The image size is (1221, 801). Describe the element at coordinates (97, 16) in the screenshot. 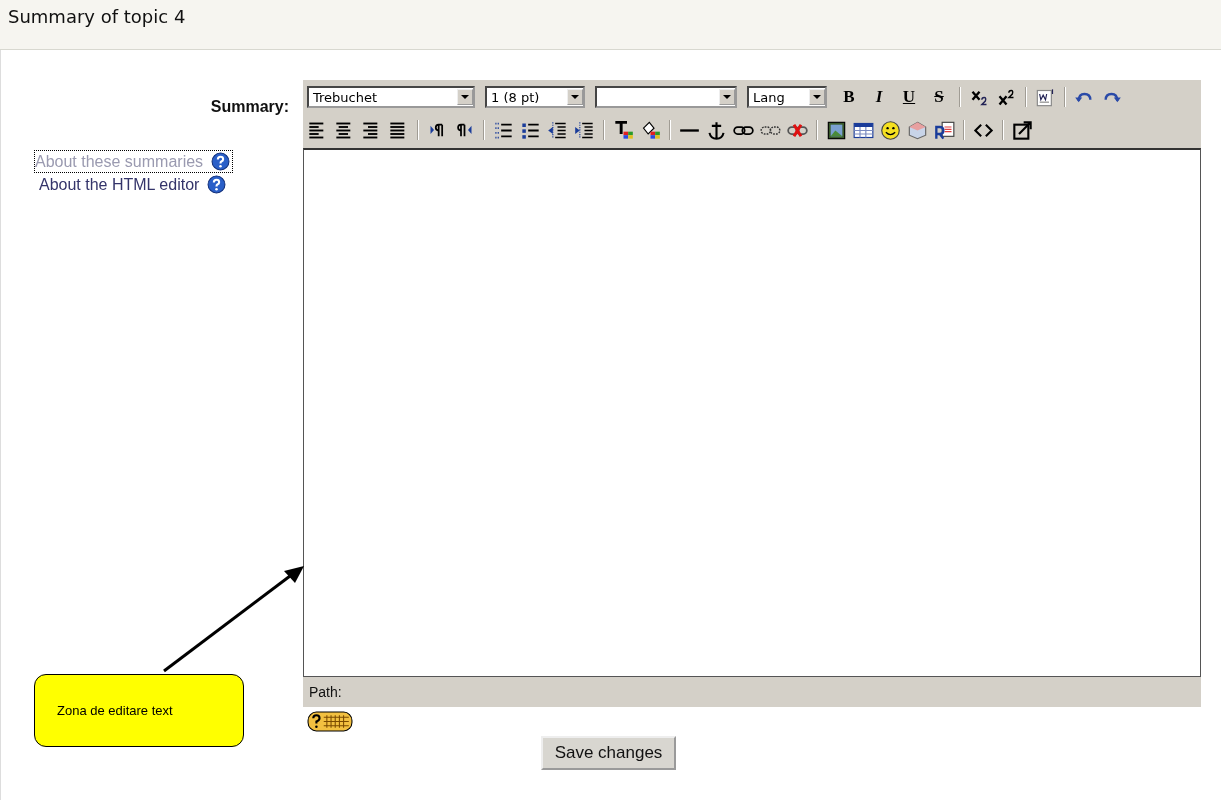

I see `page-title: Summary of topic 4` at that location.